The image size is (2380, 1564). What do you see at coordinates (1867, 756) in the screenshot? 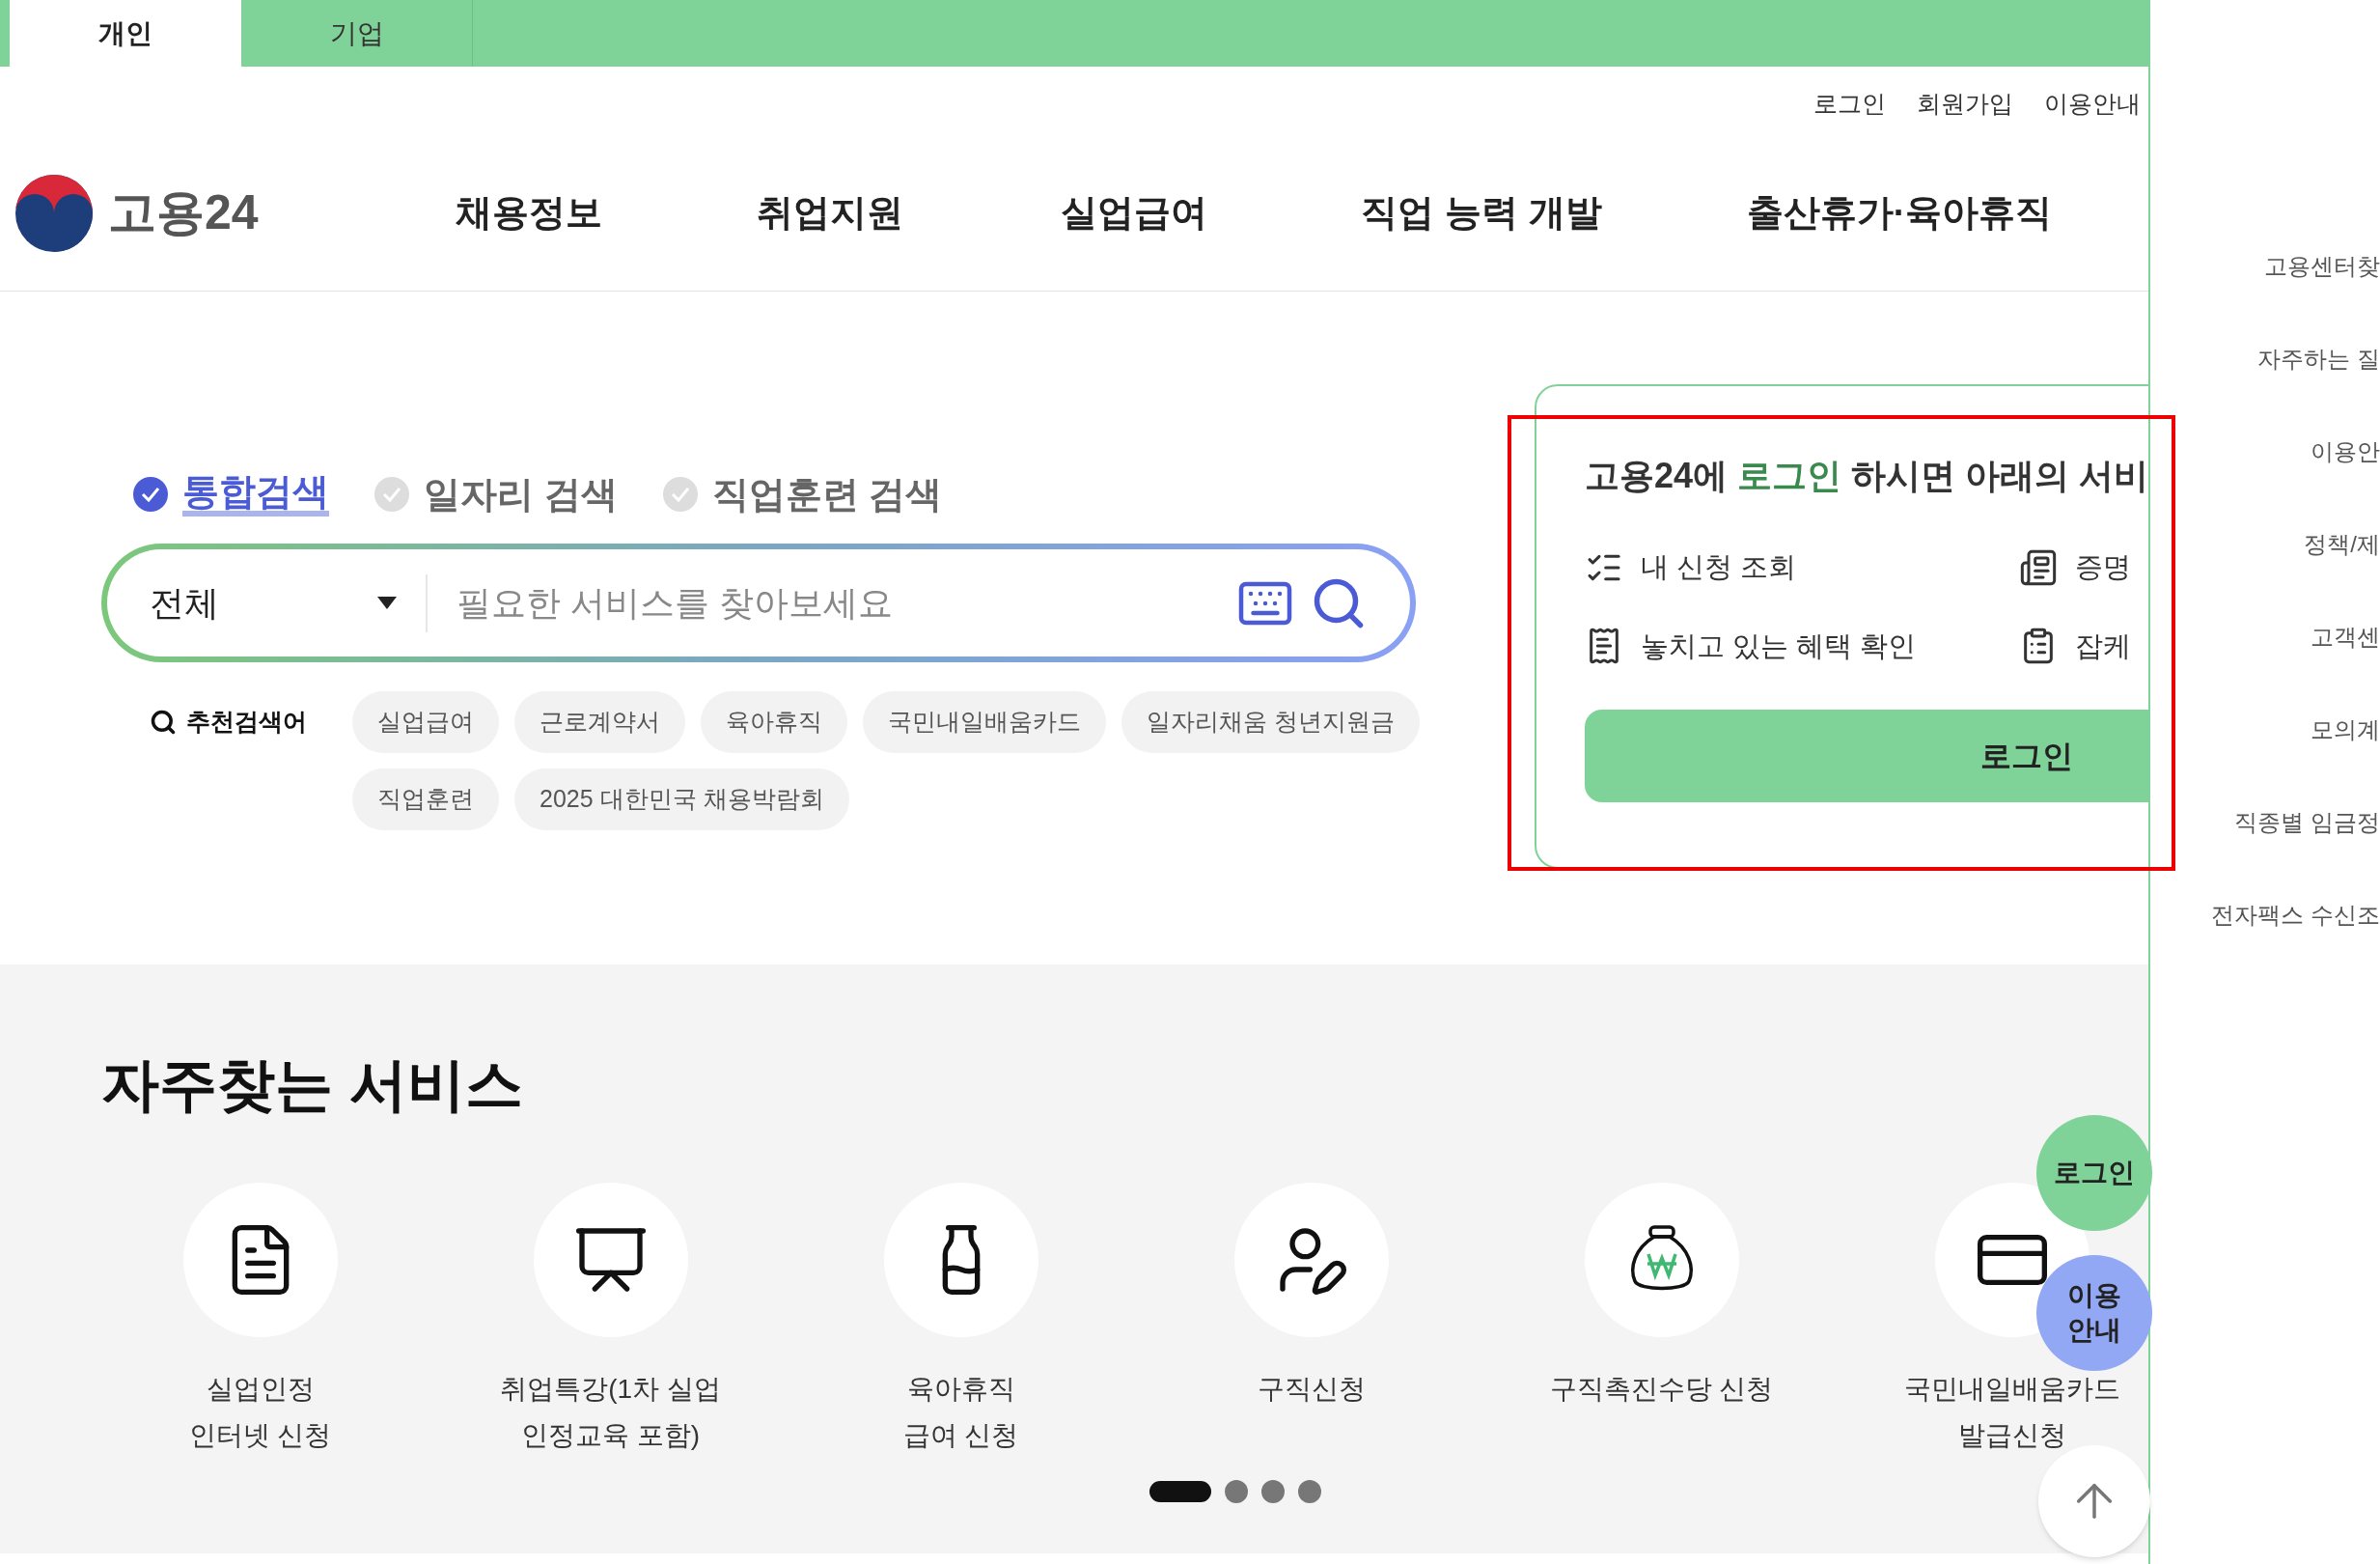
I see `login-button: 로그인` at bounding box center [1867, 756].